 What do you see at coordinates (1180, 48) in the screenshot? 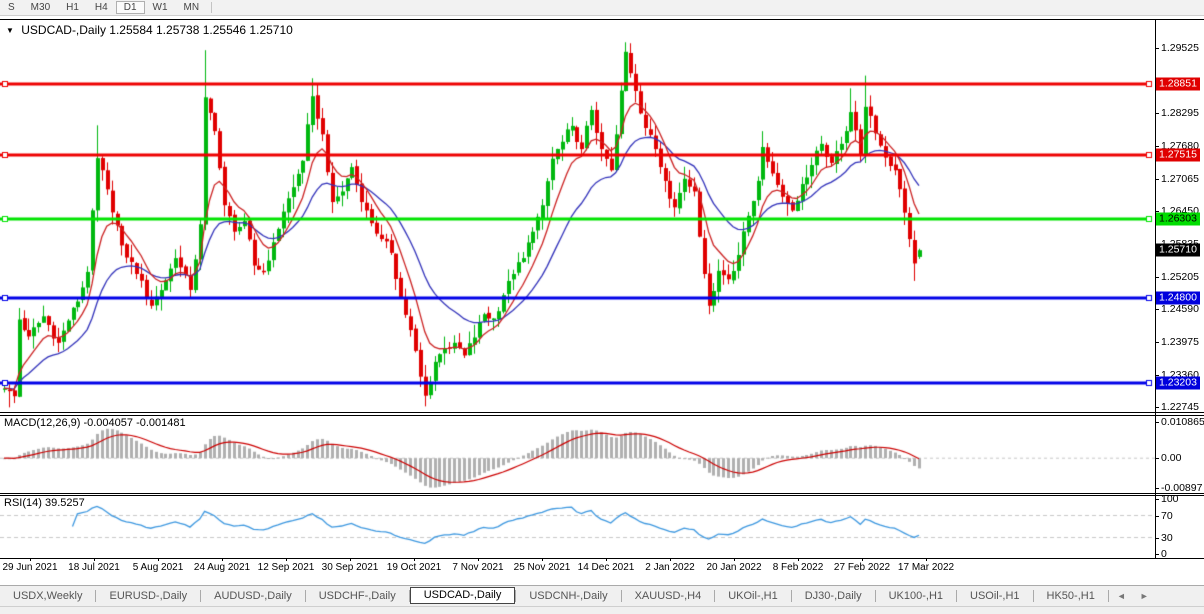
I see `price-tick-label: 1.29525` at bounding box center [1180, 48].